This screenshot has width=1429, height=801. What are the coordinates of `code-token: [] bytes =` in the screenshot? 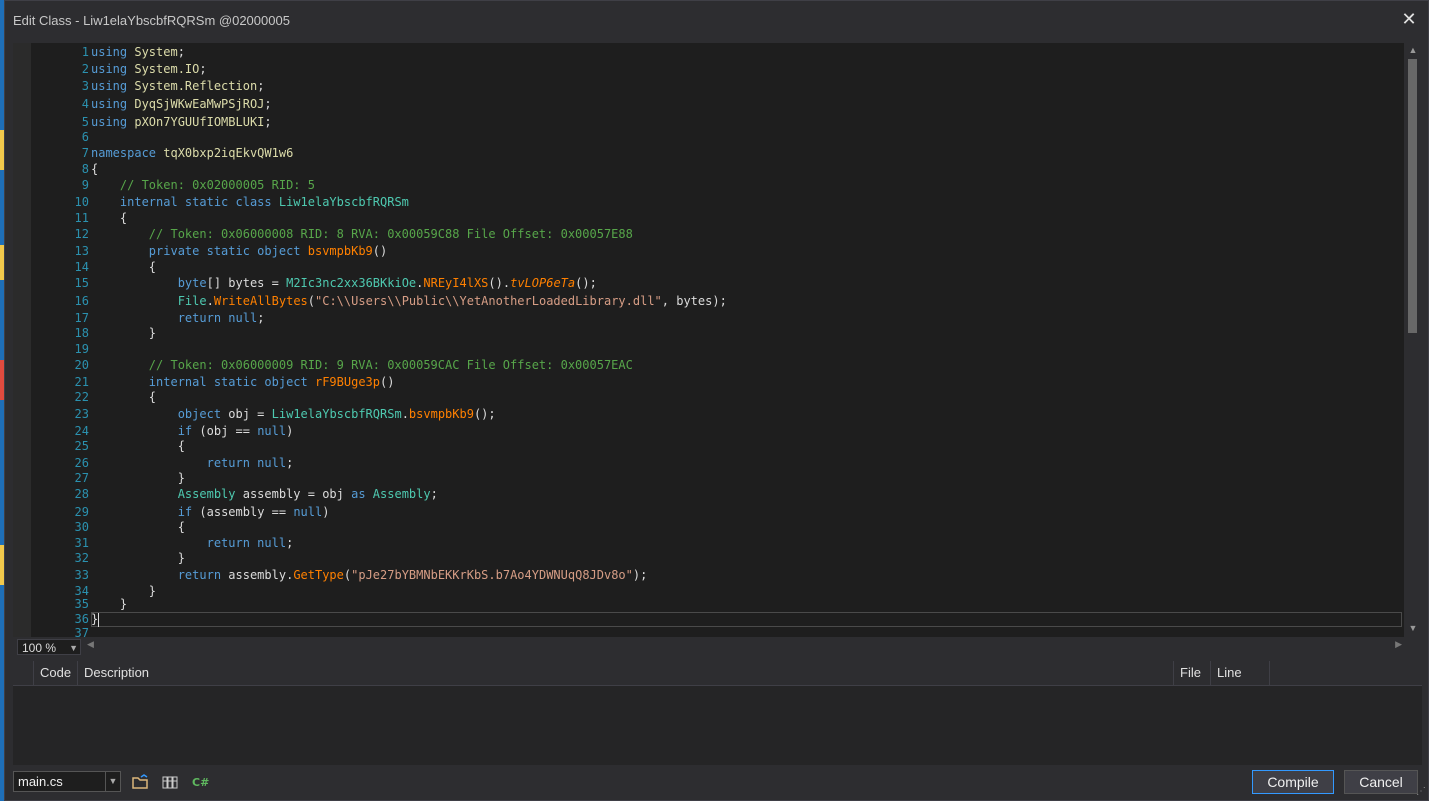 It's located at (246, 283).